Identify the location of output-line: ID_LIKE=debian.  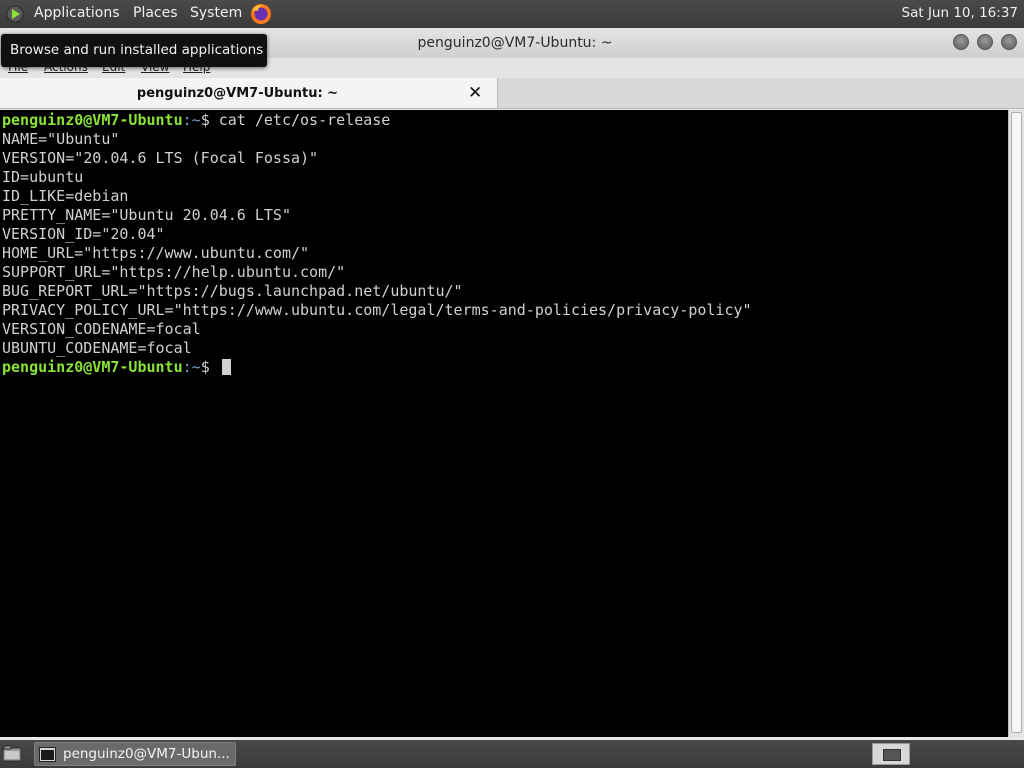
(65, 196).